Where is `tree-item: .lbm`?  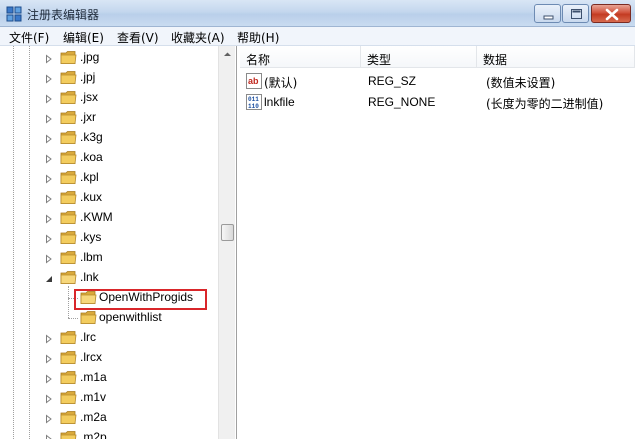
tree-item: .lbm is located at coordinates (110, 258).